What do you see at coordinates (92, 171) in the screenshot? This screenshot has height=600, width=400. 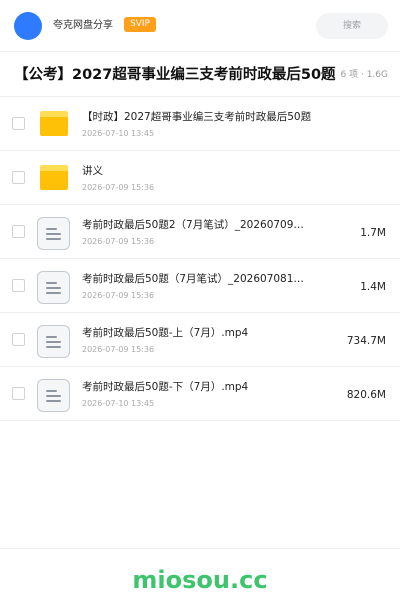 I see `file-name: 讲义` at bounding box center [92, 171].